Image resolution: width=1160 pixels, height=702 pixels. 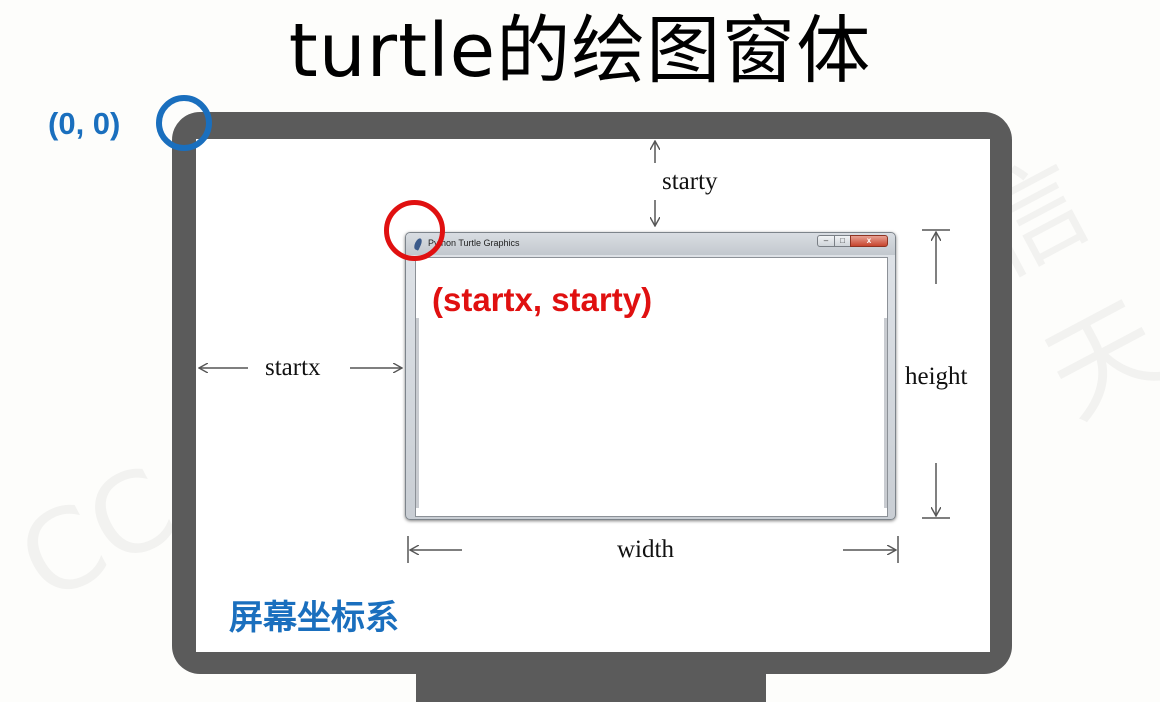 What do you see at coordinates (690, 182) in the screenshot?
I see `starty-label: starty` at bounding box center [690, 182].